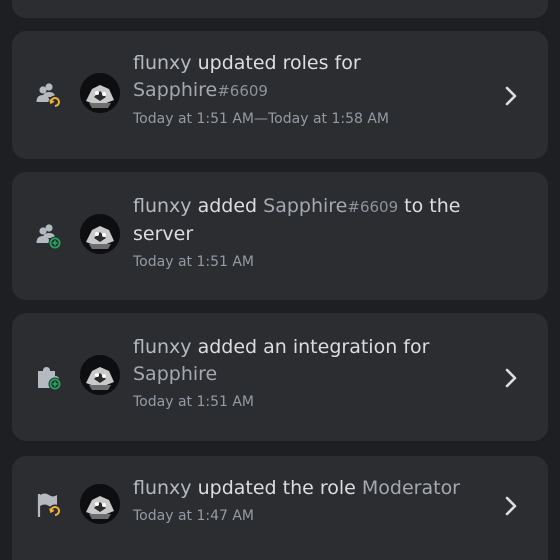 The width and height of the screenshot is (560, 560). Describe the element at coordinates (303, 220) in the screenshot. I see `entry-summary: flunxy added Sapphire#6609 to the server` at that location.